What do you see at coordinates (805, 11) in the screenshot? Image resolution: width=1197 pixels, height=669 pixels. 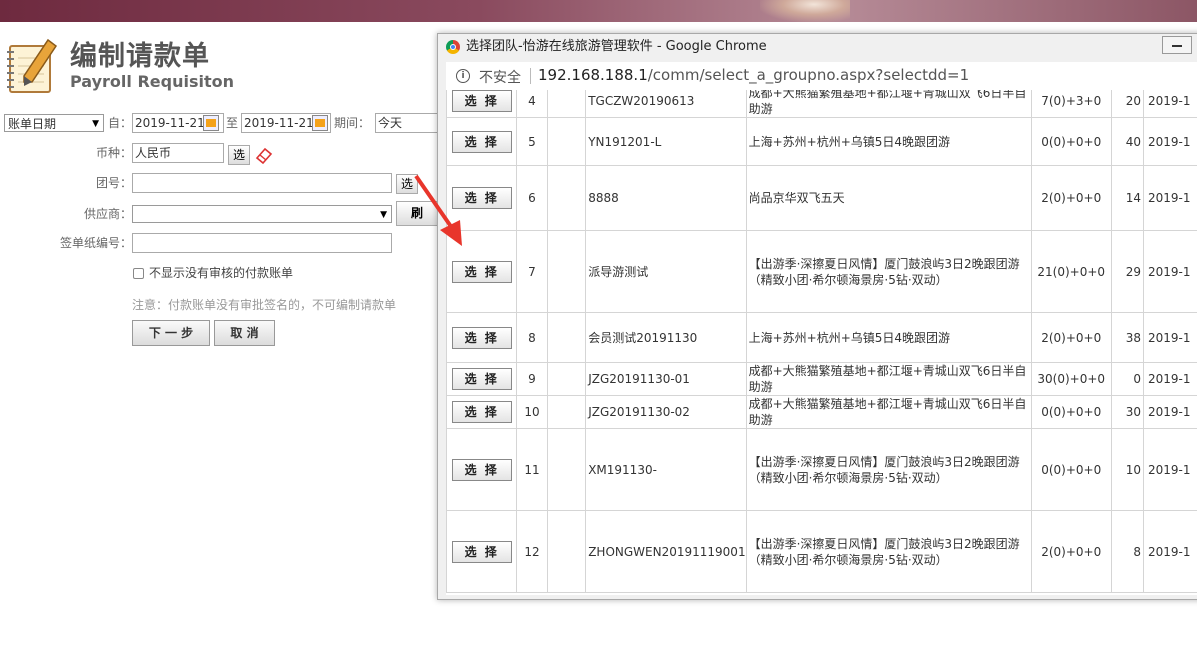 I see `banner-image` at bounding box center [805, 11].